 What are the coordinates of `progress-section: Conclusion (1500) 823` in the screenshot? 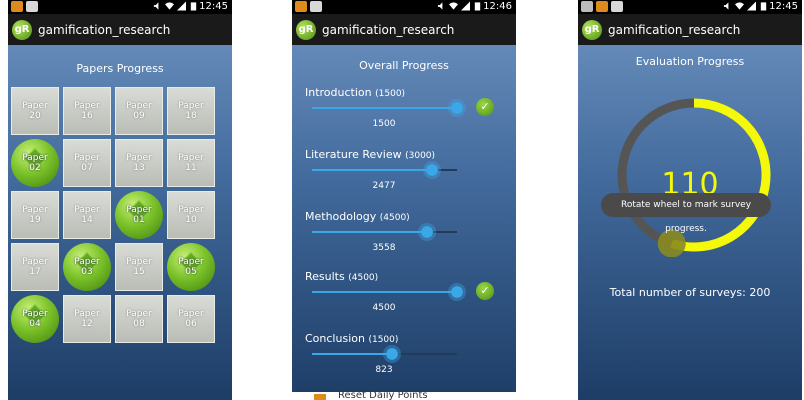 It's located at (404, 362).